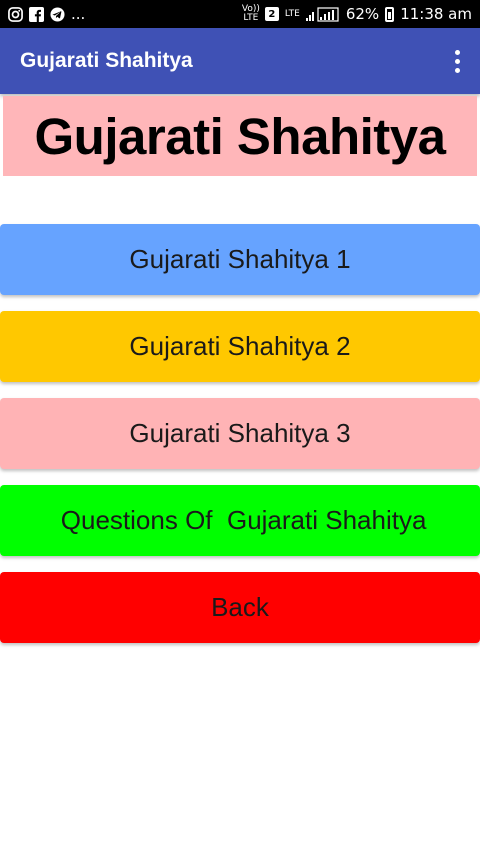 Image resolution: width=480 pixels, height=853 pixels. Describe the element at coordinates (436, 14) in the screenshot. I see `clock: 11:38 am` at that location.